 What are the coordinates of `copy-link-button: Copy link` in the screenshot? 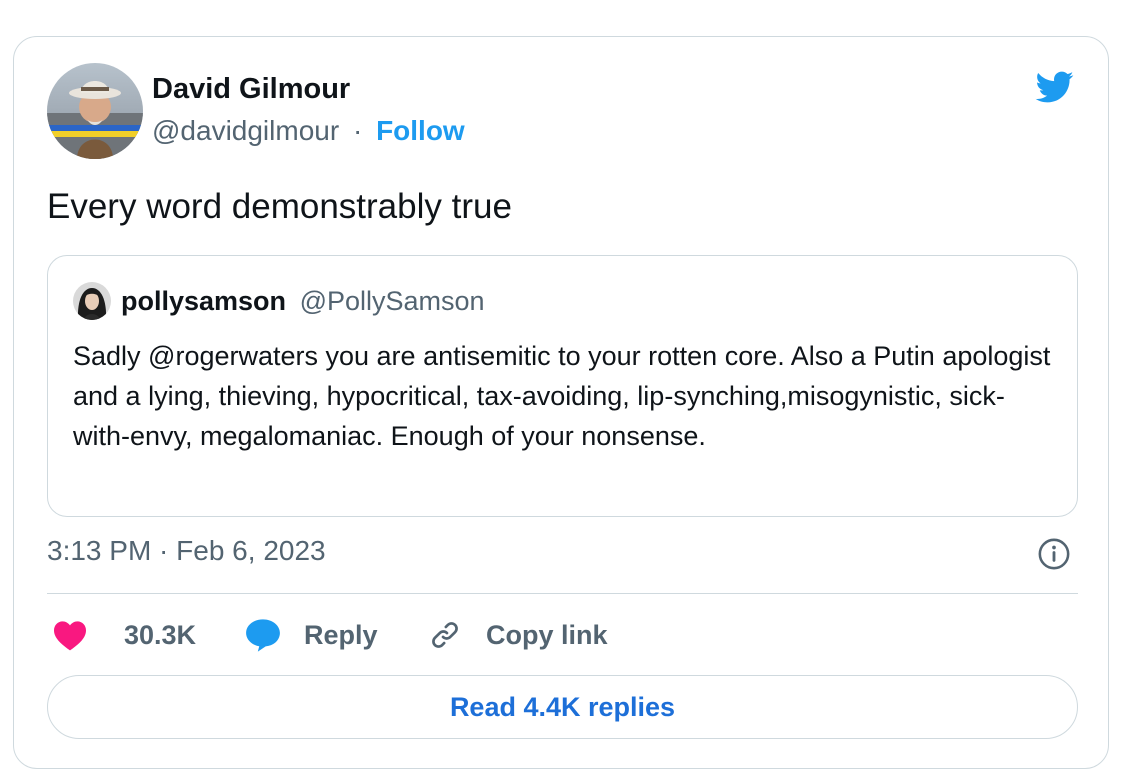 It's located at (518, 635).